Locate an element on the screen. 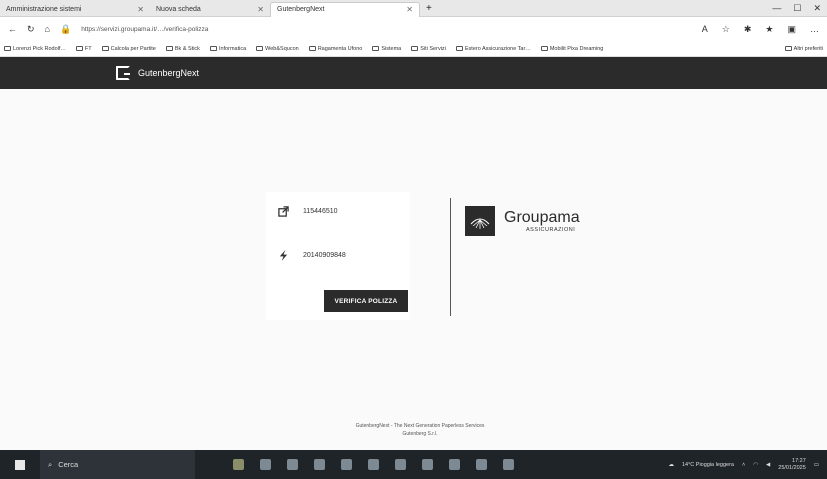  weather-text: 14°C Pioggia leggera is located at coordinates (708, 465).